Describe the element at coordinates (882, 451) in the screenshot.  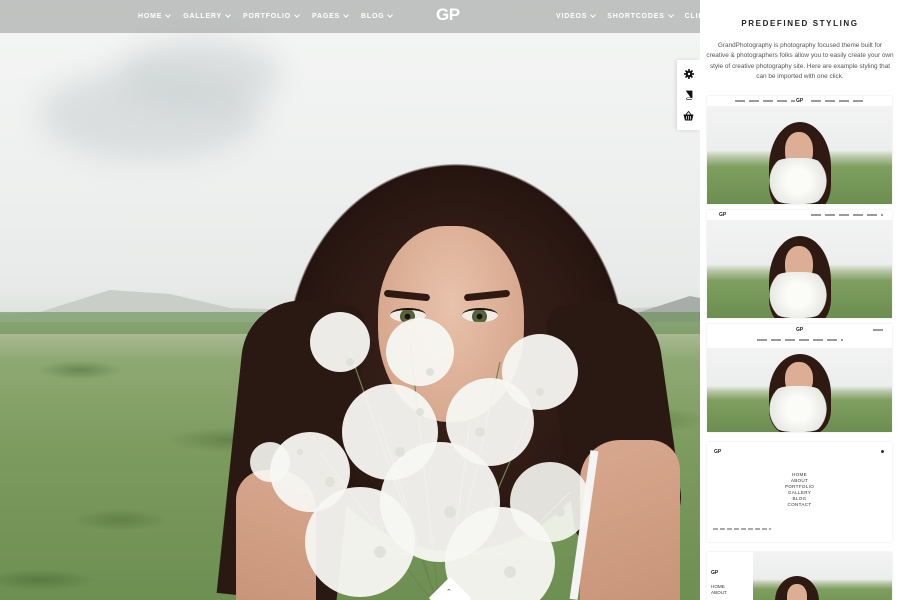
I see `preview-menu-dot` at that location.